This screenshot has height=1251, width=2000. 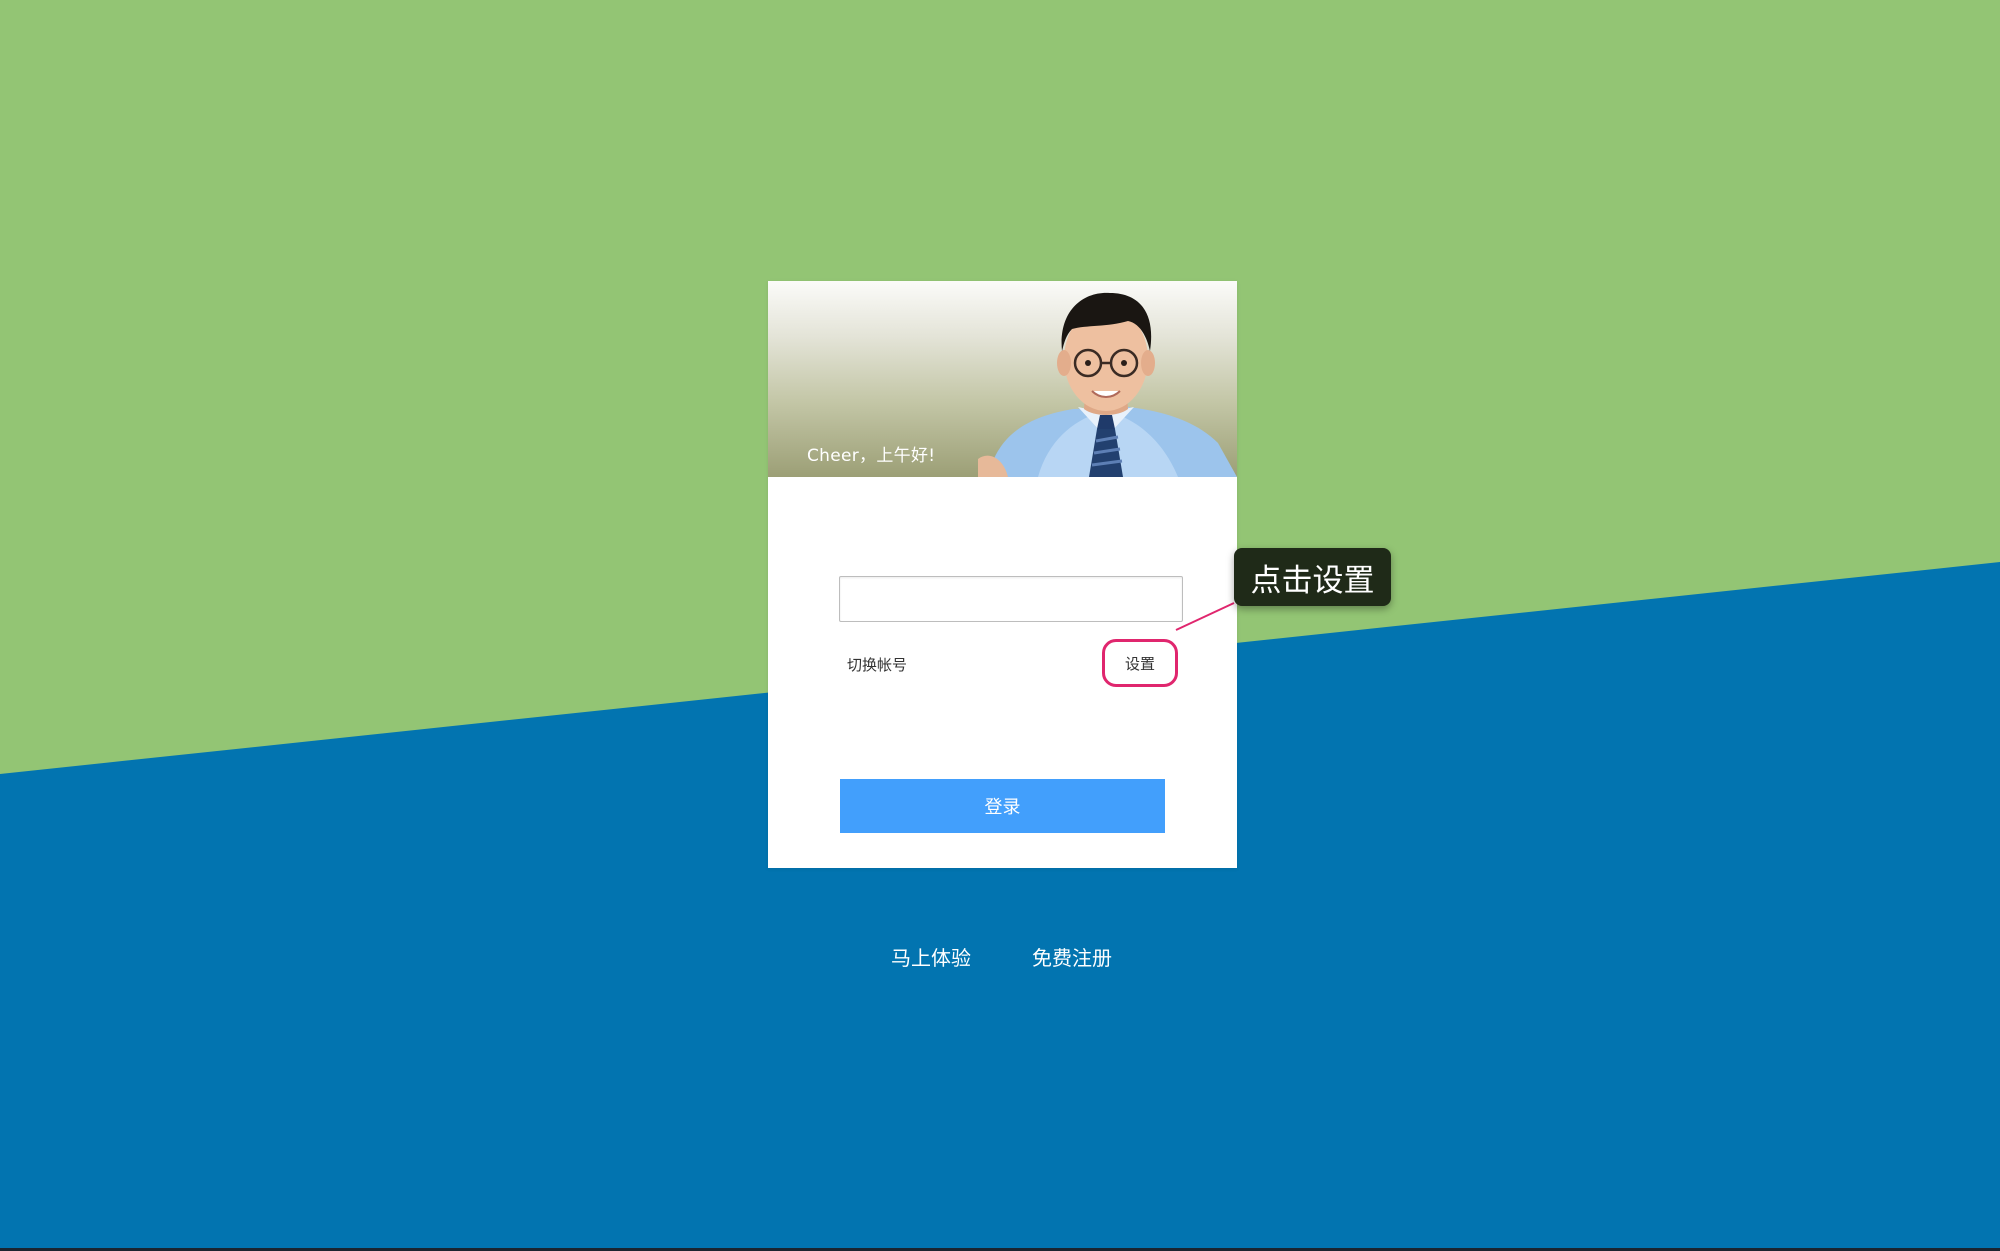 I want to click on portrait-photo, so click(x=1107, y=384).